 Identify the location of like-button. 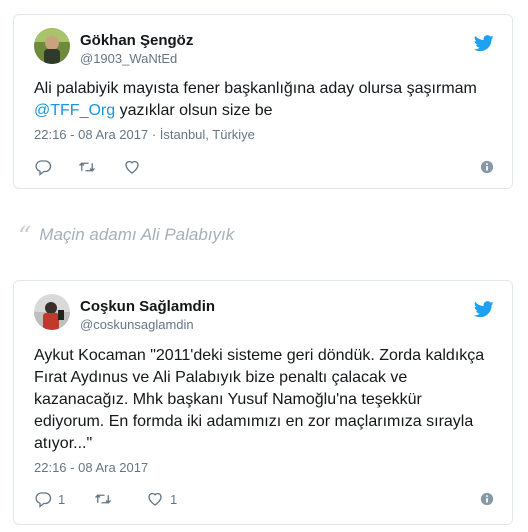
(135, 167).